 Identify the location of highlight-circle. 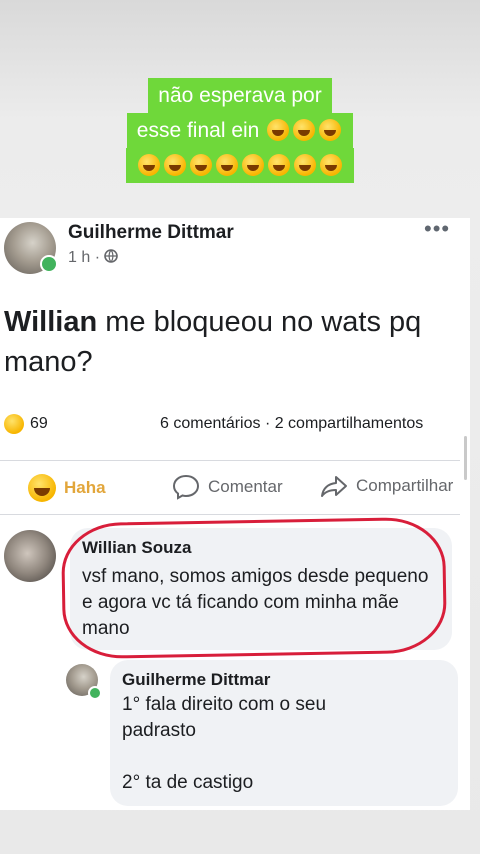
(254, 588).